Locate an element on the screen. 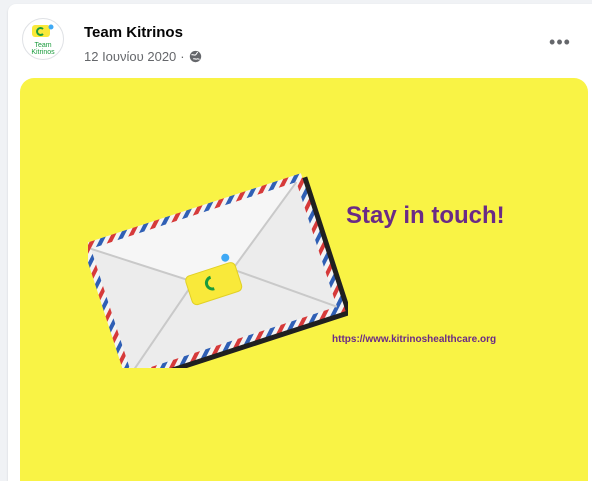 This screenshot has width=592, height=481. author-name: Team Kitrinos is located at coordinates (133, 32).